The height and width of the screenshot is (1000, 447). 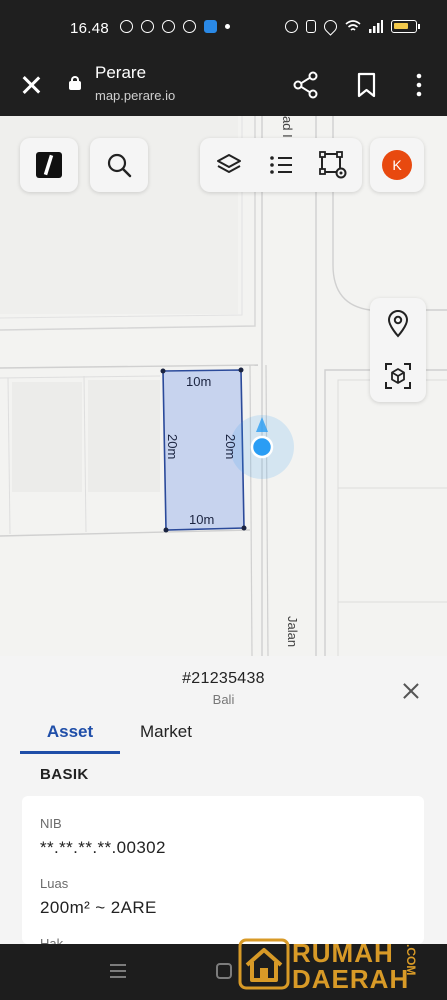 I want to click on current-location-dot, so click(x=262, y=447).